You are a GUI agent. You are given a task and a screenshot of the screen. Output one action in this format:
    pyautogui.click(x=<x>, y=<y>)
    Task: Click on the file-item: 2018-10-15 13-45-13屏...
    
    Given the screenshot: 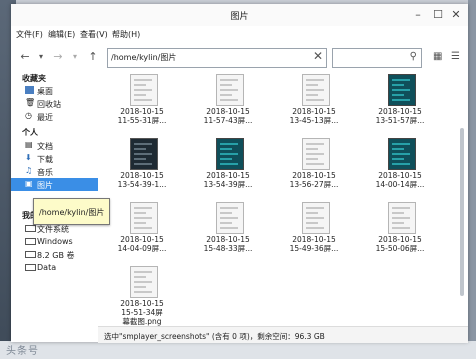 What is the action you would take?
    pyautogui.click(x=314, y=104)
    